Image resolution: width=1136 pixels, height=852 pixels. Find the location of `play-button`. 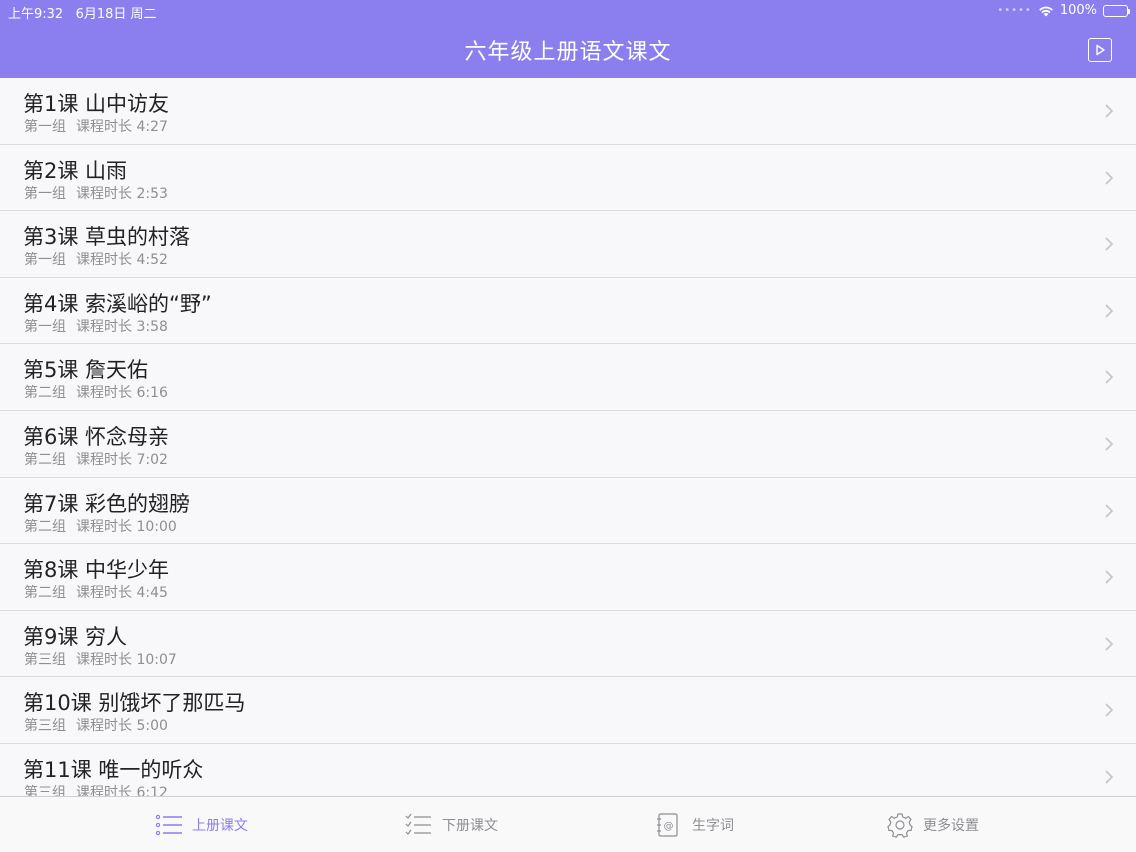

play-button is located at coordinates (1100, 50).